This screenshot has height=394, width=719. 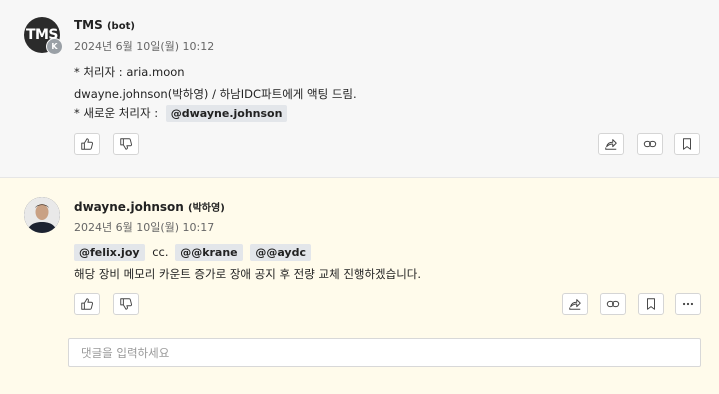 I want to click on user-avatar, so click(x=42, y=215).